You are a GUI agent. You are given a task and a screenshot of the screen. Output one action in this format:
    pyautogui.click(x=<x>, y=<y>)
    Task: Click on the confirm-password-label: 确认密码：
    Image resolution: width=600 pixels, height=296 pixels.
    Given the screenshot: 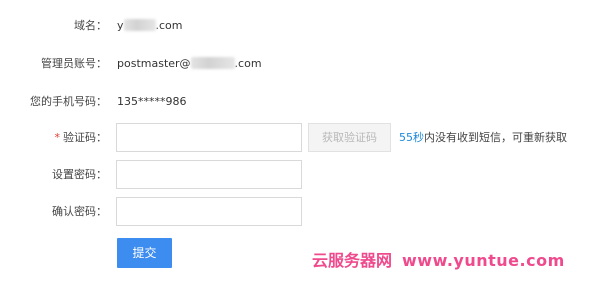 What is the action you would take?
    pyautogui.click(x=79, y=211)
    